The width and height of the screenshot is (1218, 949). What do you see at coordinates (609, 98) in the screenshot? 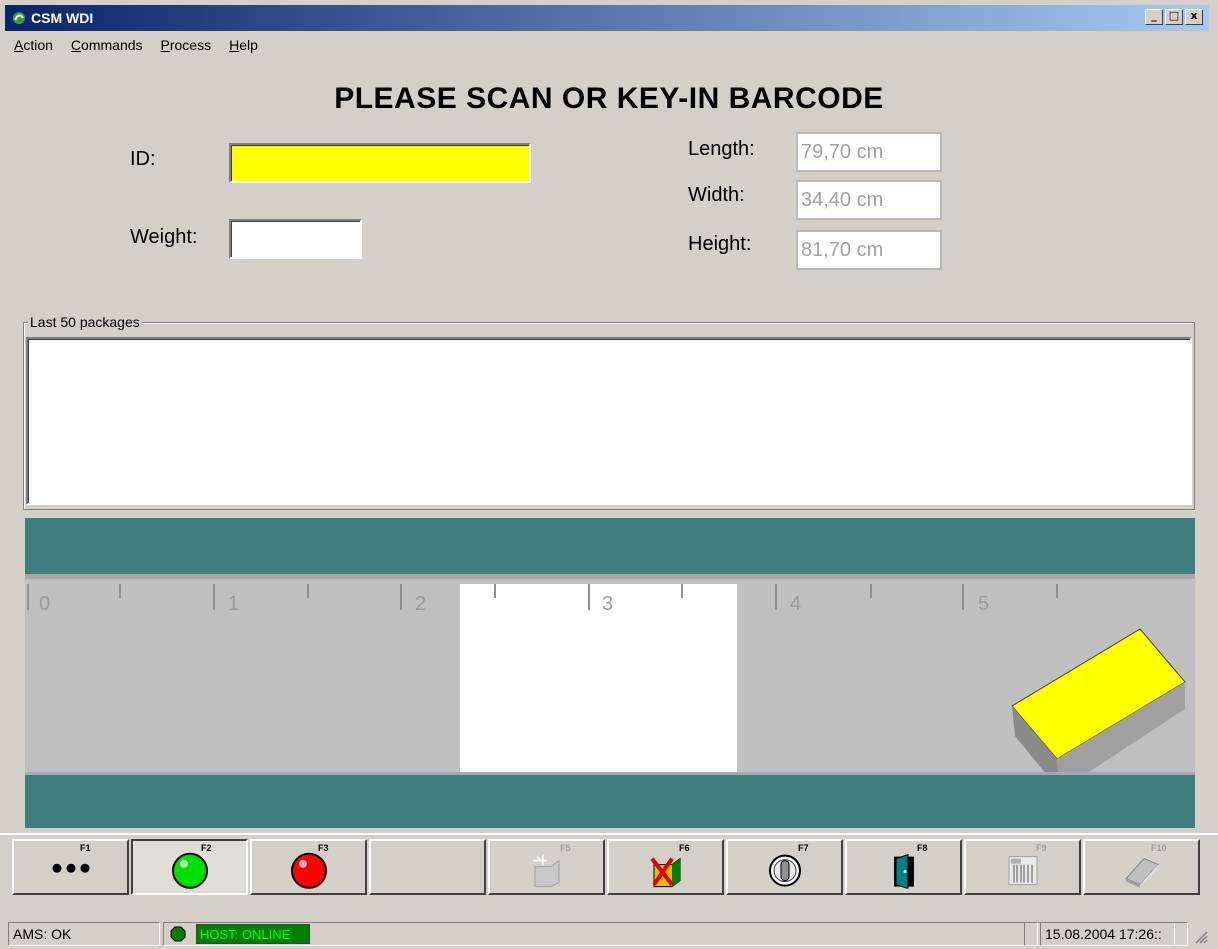
I see `page-title: PLEASE SCAN OR KEY-IN BARCODE` at bounding box center [609, 98].